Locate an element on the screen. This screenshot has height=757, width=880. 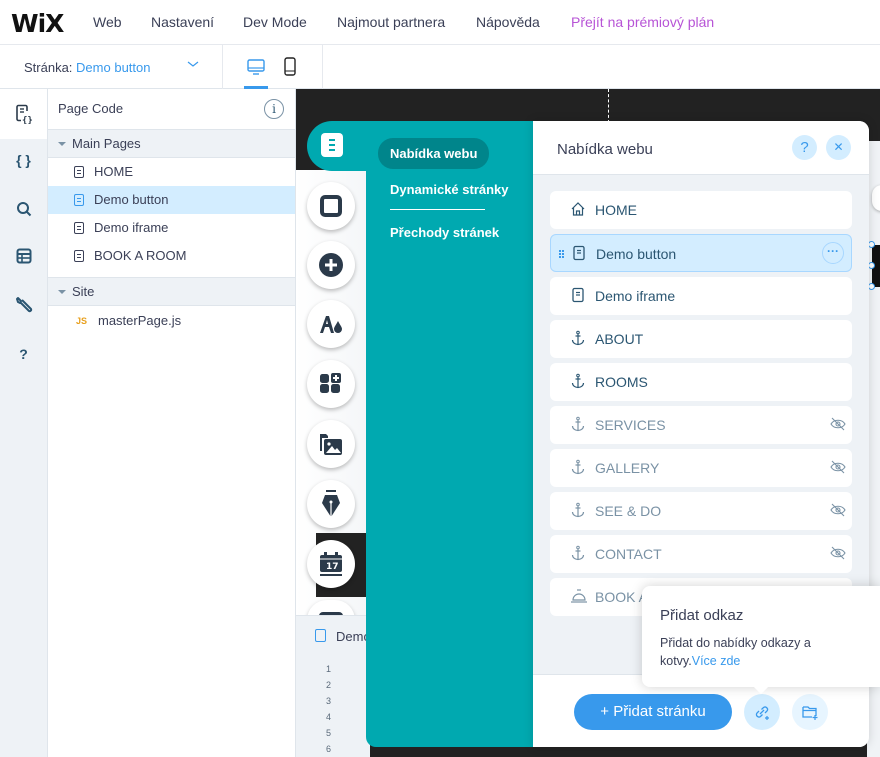
menu-upgrade-premium: Přejít na prémiový plán is located at coordinates (642, 22).